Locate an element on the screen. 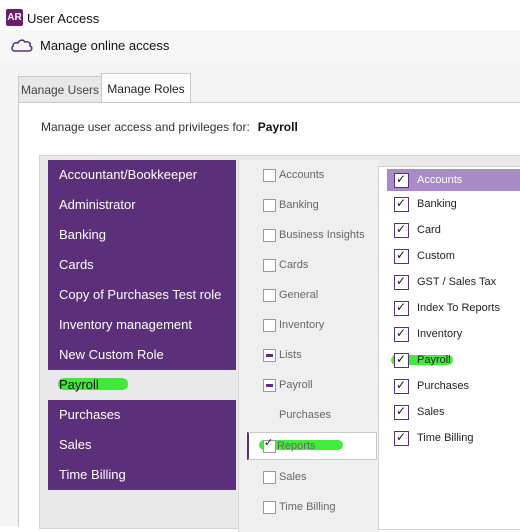 The height and width of the screenshot is (532, 520). permission-item: ✓ Index To Reports is located at coordinates (449, 308).